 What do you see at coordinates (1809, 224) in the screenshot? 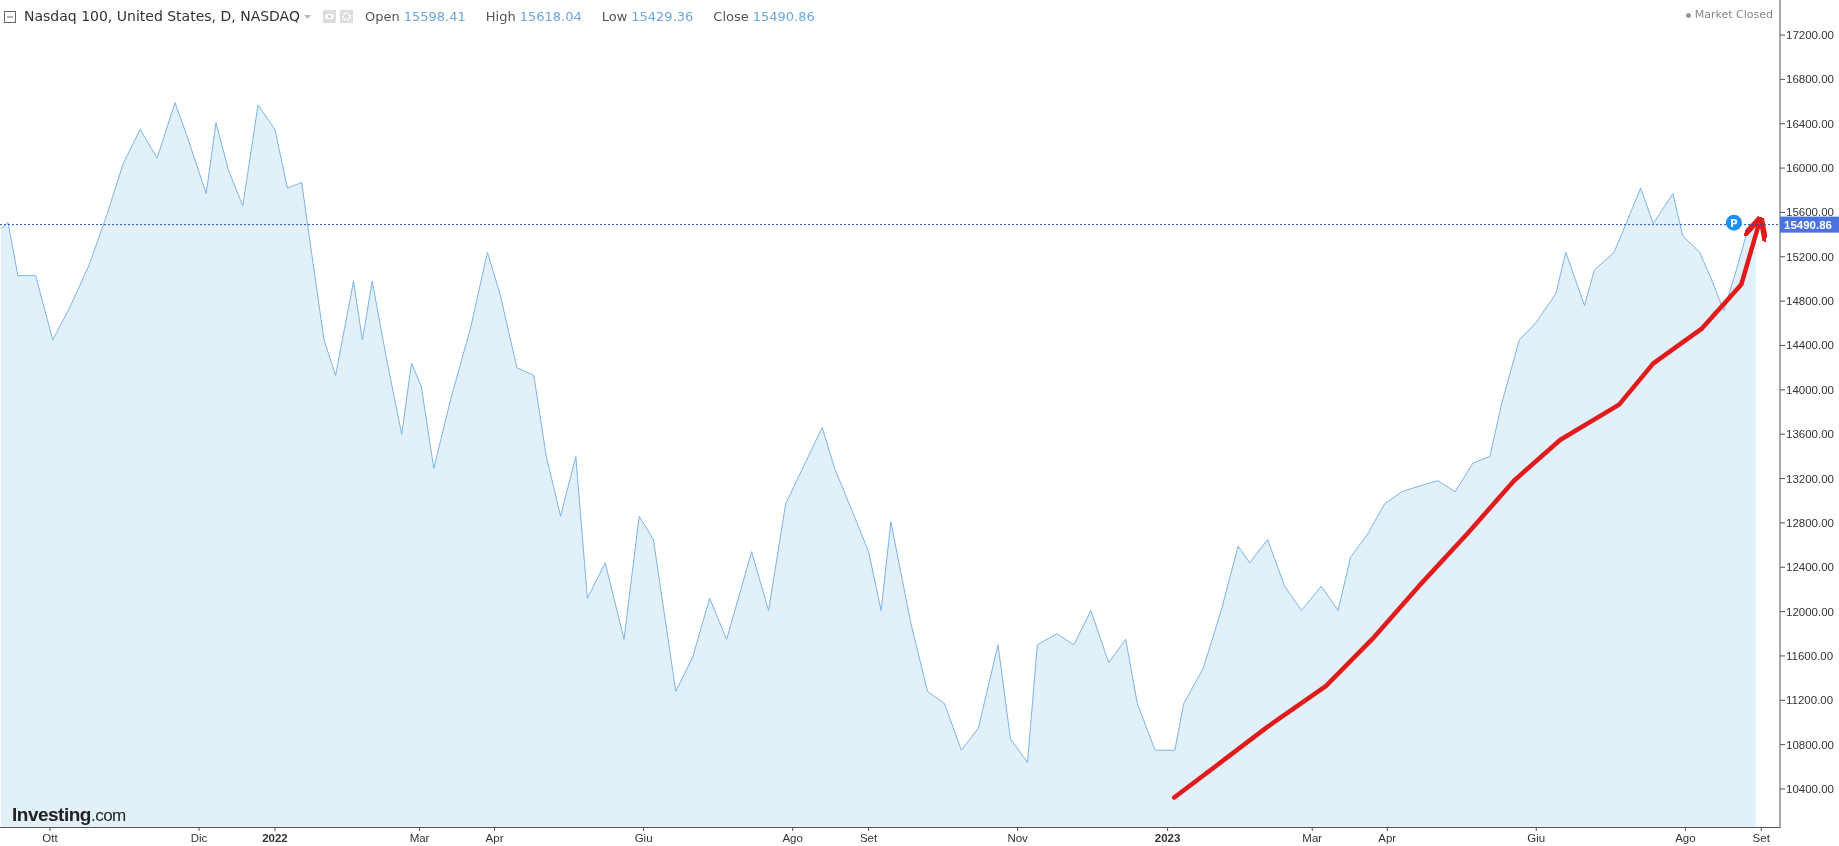
I see `last-price-label: 15490.86` at bounding box center [1809, 224].